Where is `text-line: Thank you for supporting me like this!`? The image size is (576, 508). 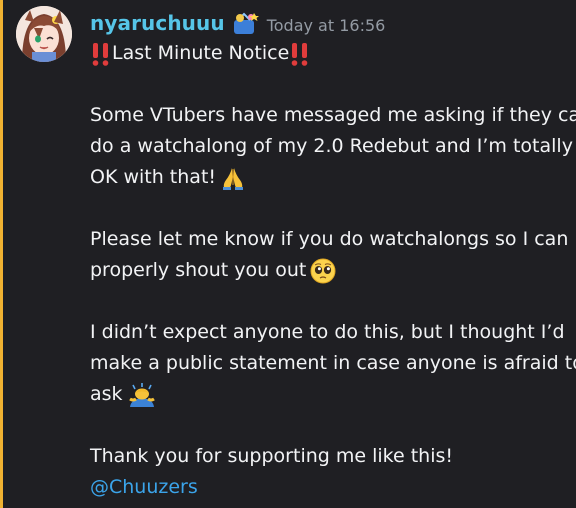 text-line: Thank you for supporting me like this! is located at coordinates (329, 456).